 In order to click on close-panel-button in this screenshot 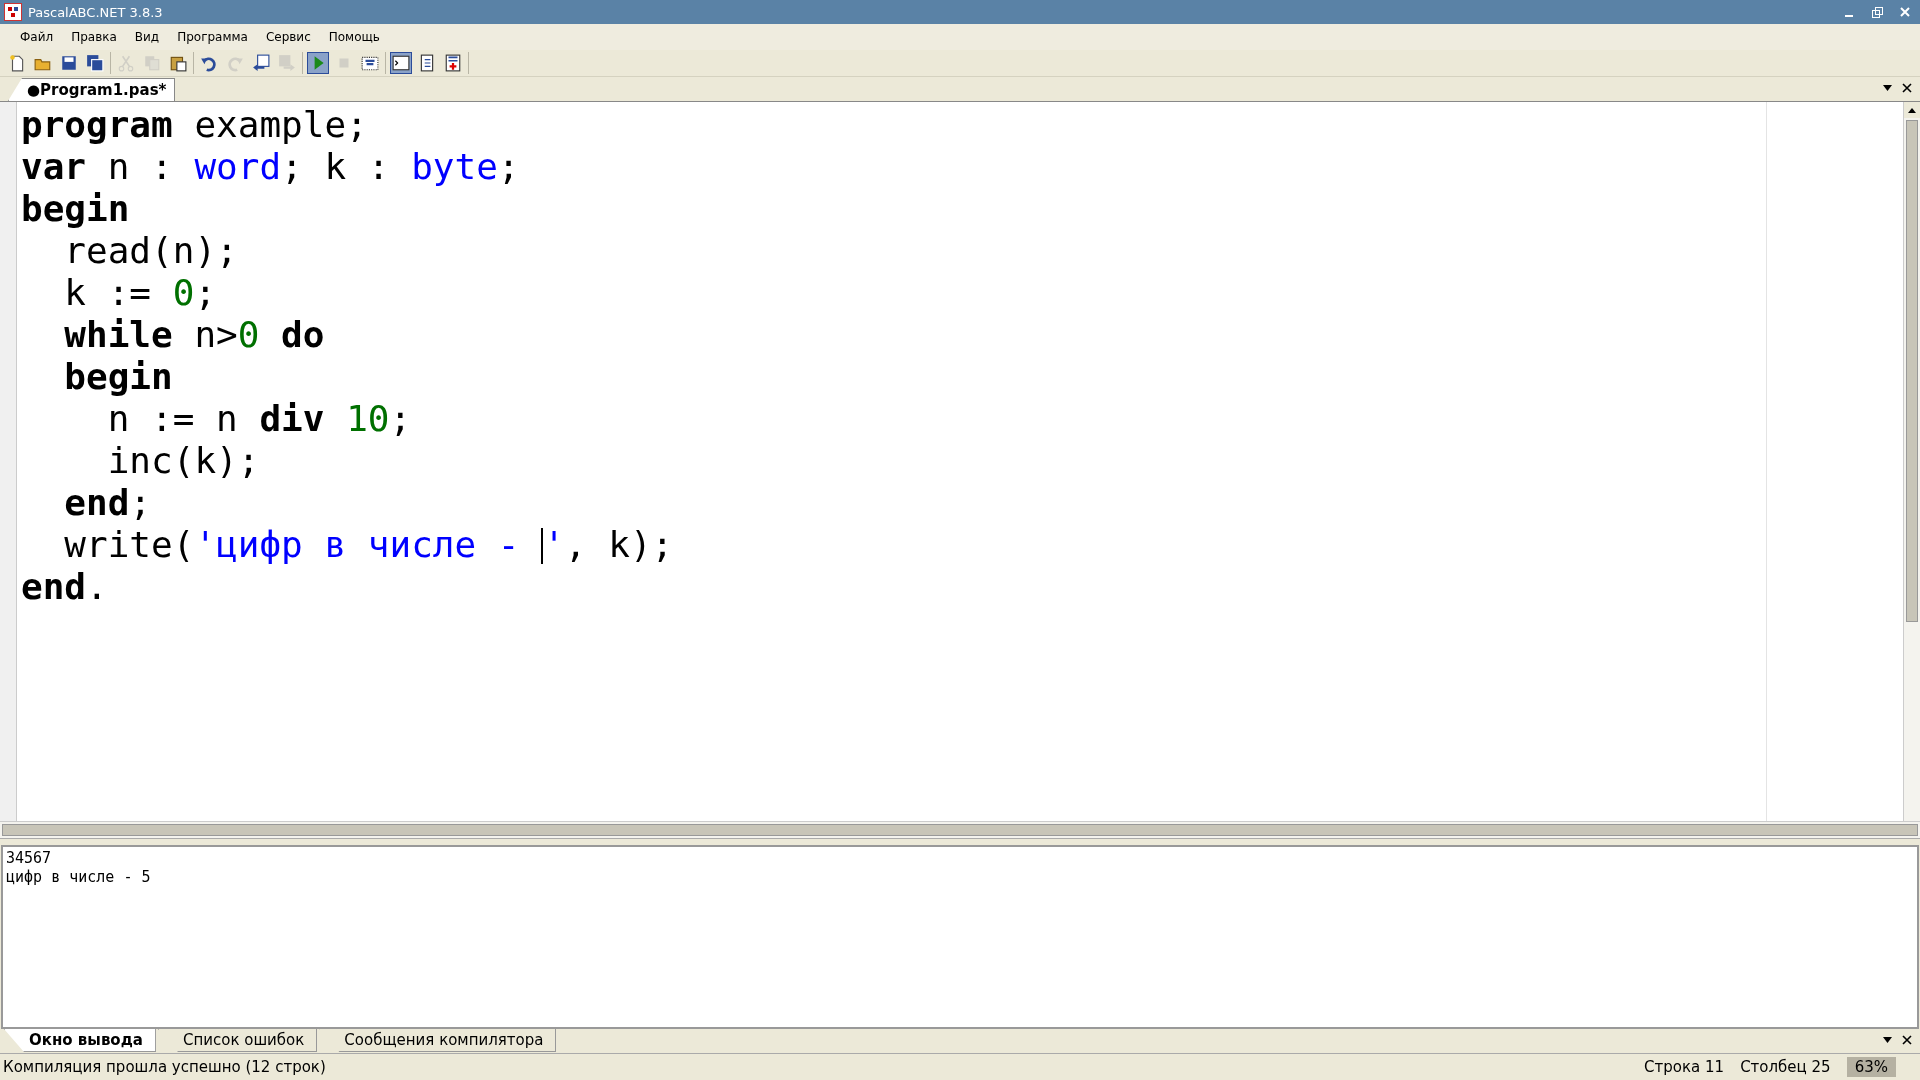, I will do `click(1907, 1040)`.